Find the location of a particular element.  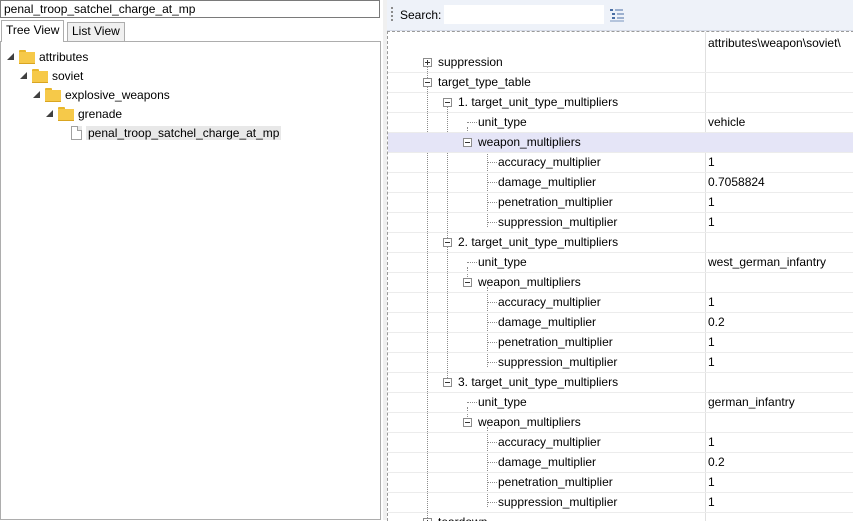

file-icon is located at coordinates (76, 132).